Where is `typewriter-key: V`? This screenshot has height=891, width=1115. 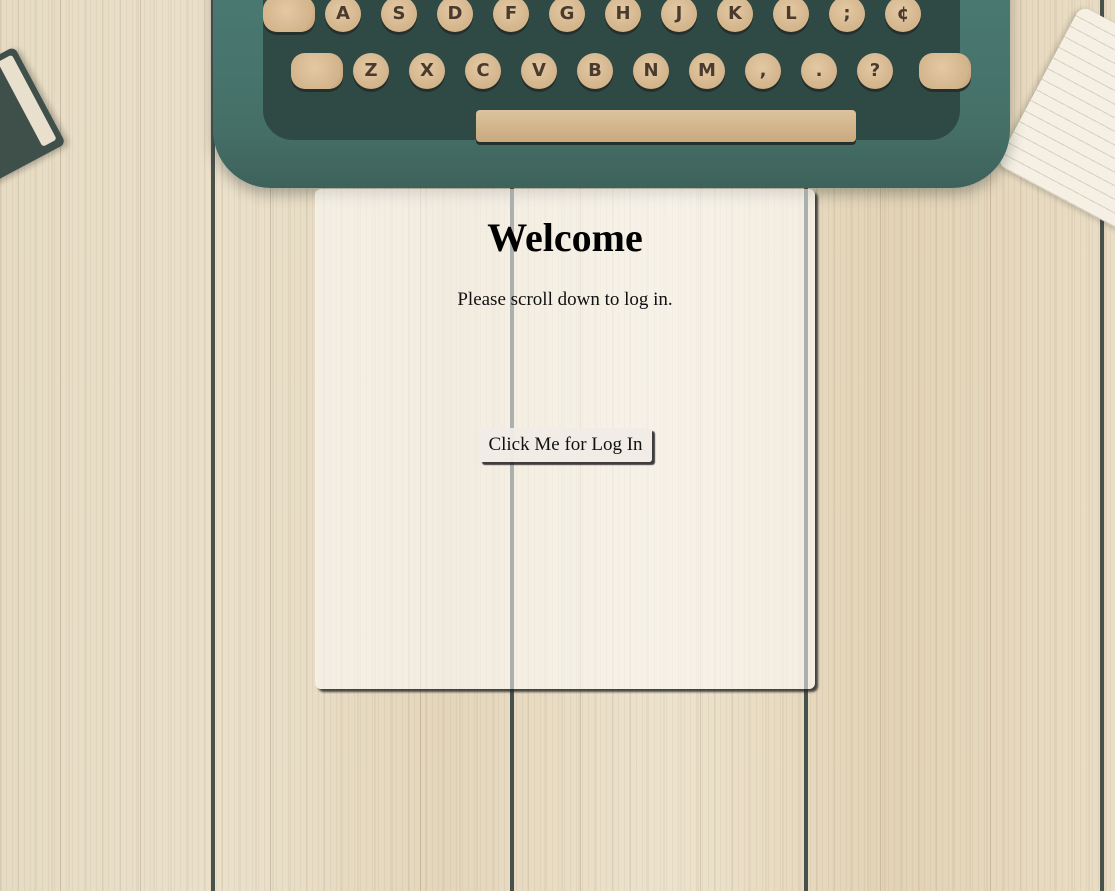
typewriter-key: V is located at coordinates (539, 71).